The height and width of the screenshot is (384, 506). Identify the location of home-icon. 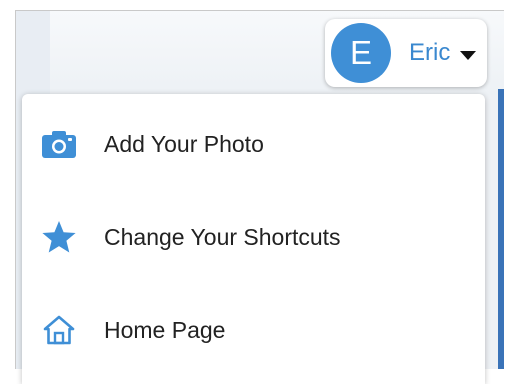
(59, 330).